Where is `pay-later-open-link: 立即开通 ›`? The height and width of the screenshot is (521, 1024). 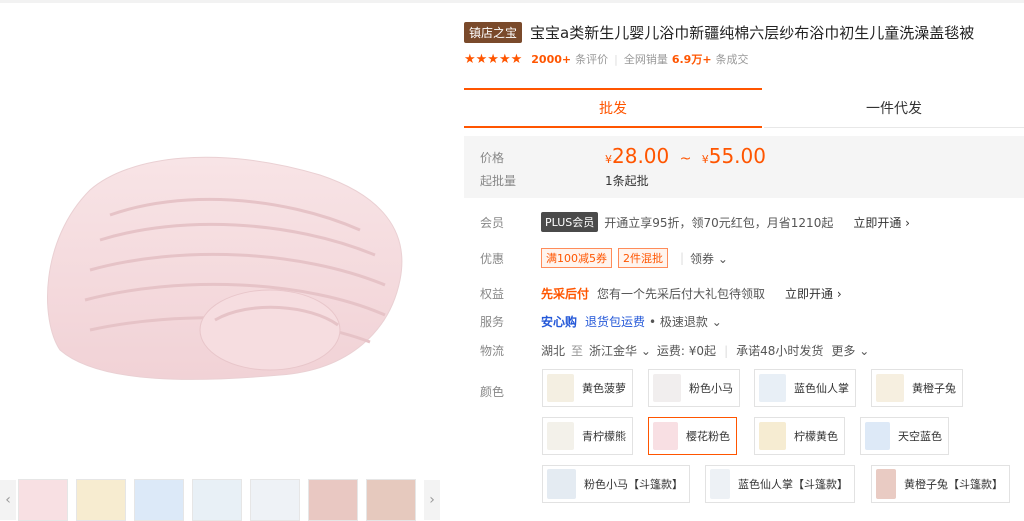
pay-later-open-link: 立即开通 › is located at coordinates (813, 293).